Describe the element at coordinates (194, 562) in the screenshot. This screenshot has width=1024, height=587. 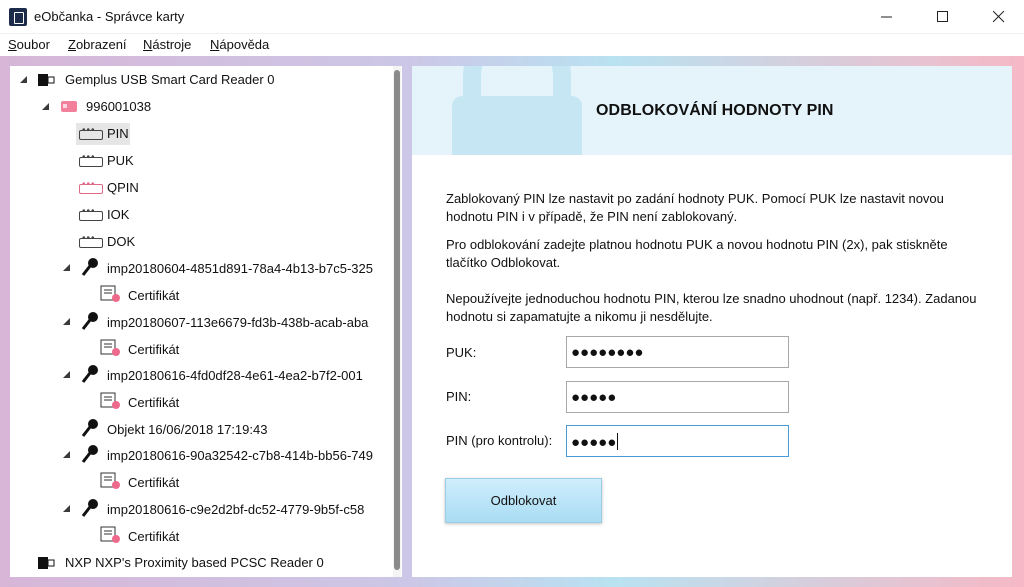
I see `tree-item-reader: NXP NXP's Proximity based PCSC Reader 0` at that location.